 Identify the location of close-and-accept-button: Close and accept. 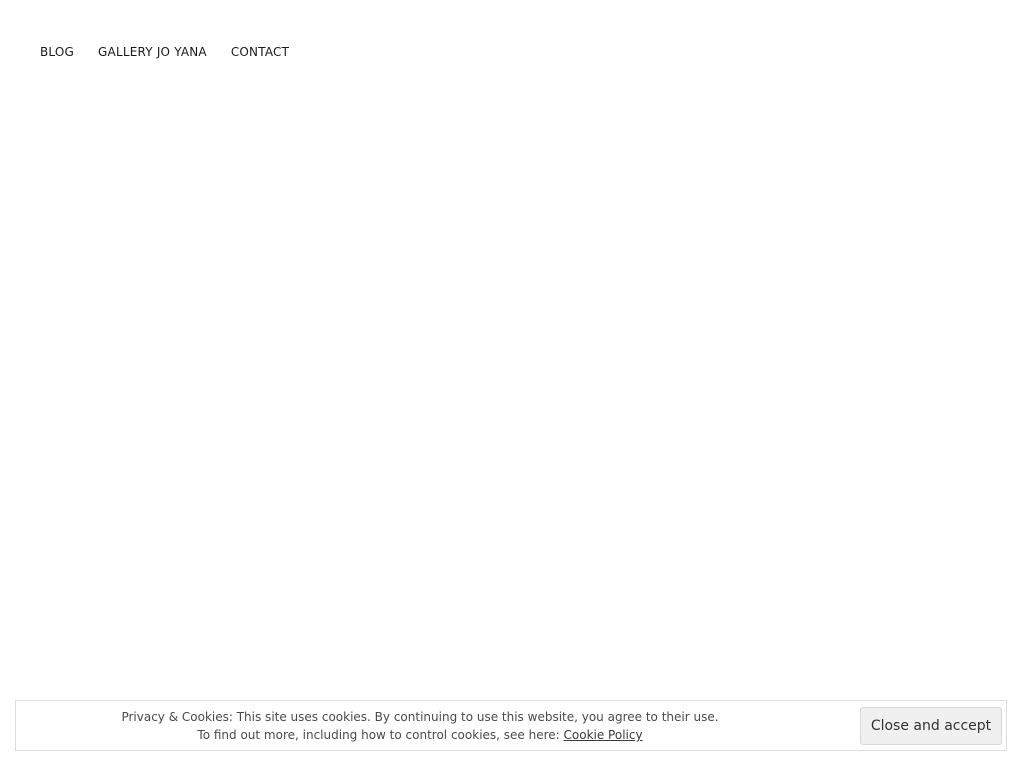
(931, 726).